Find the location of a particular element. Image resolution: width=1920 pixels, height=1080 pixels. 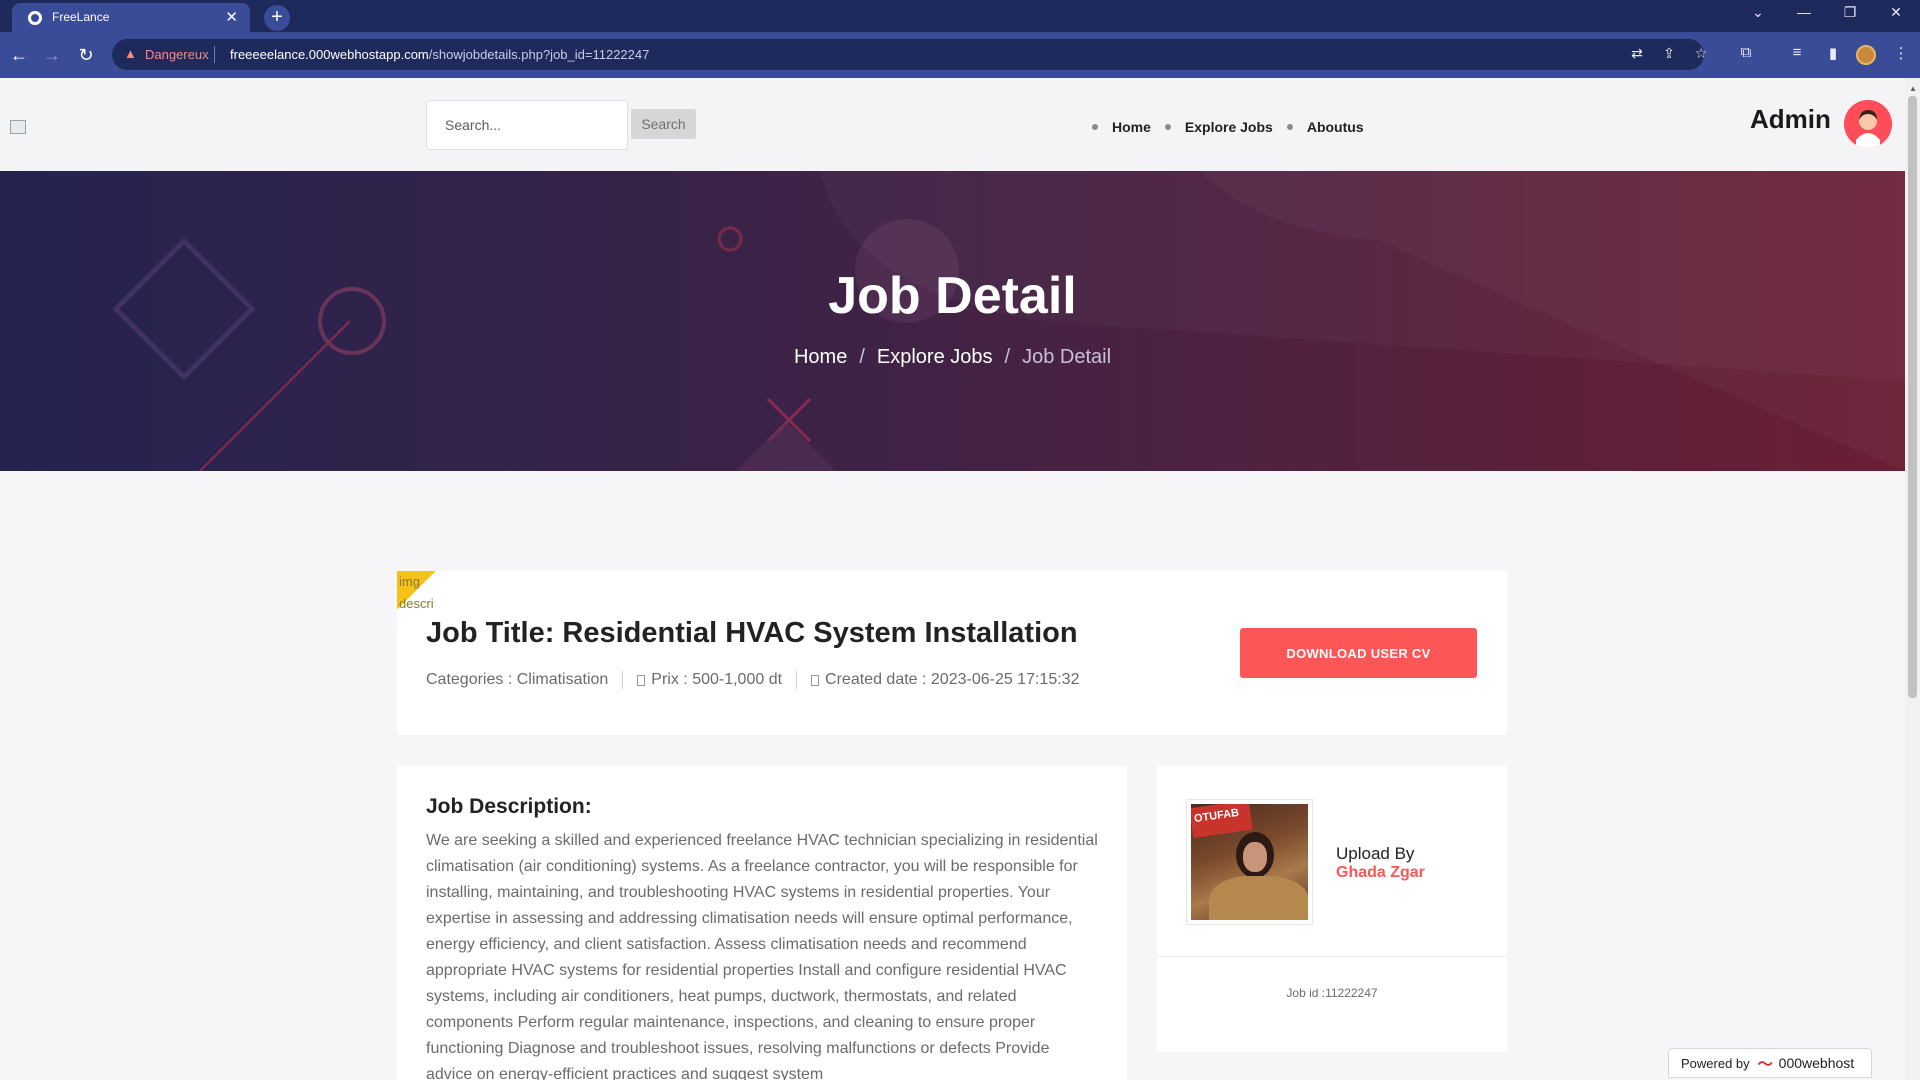

job-category: Categories : Climatisation is located at coordinates (517, 679).